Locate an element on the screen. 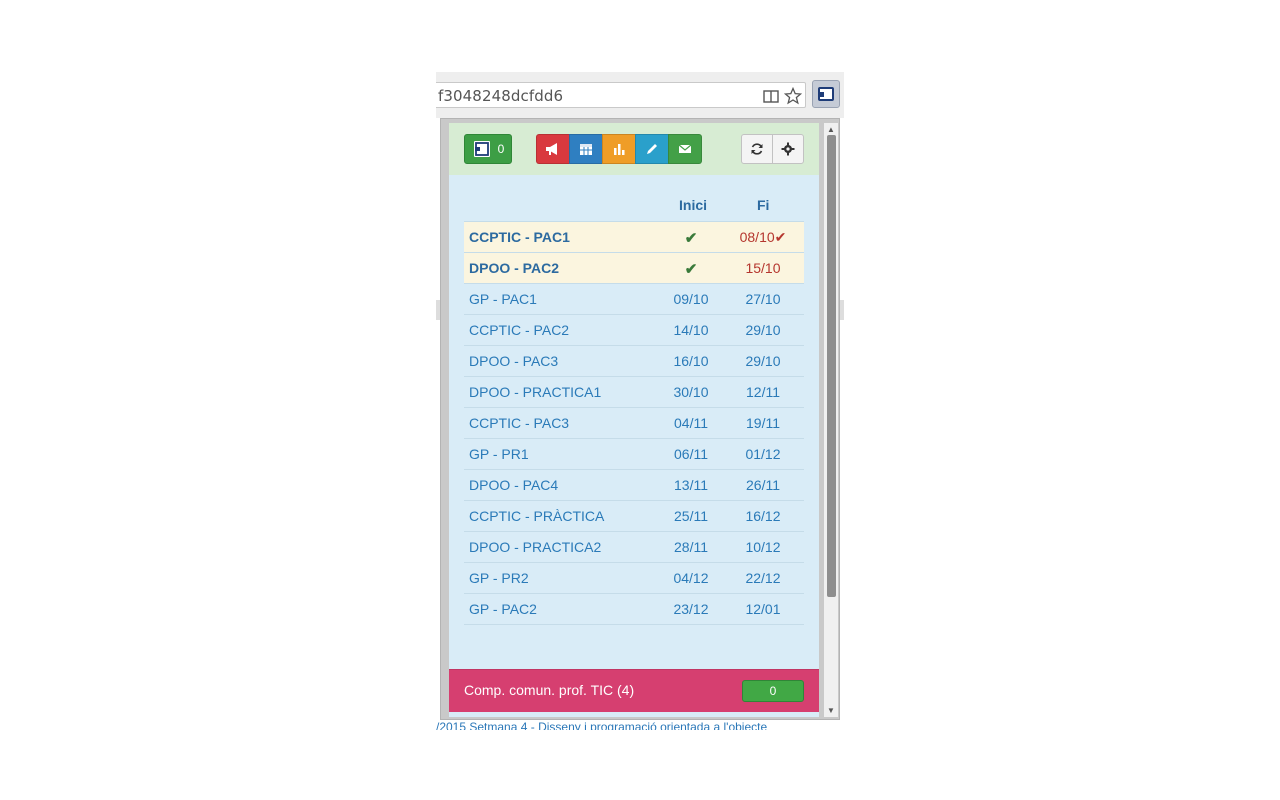  end-date: 12/01 is located at coordinates (763, 609).